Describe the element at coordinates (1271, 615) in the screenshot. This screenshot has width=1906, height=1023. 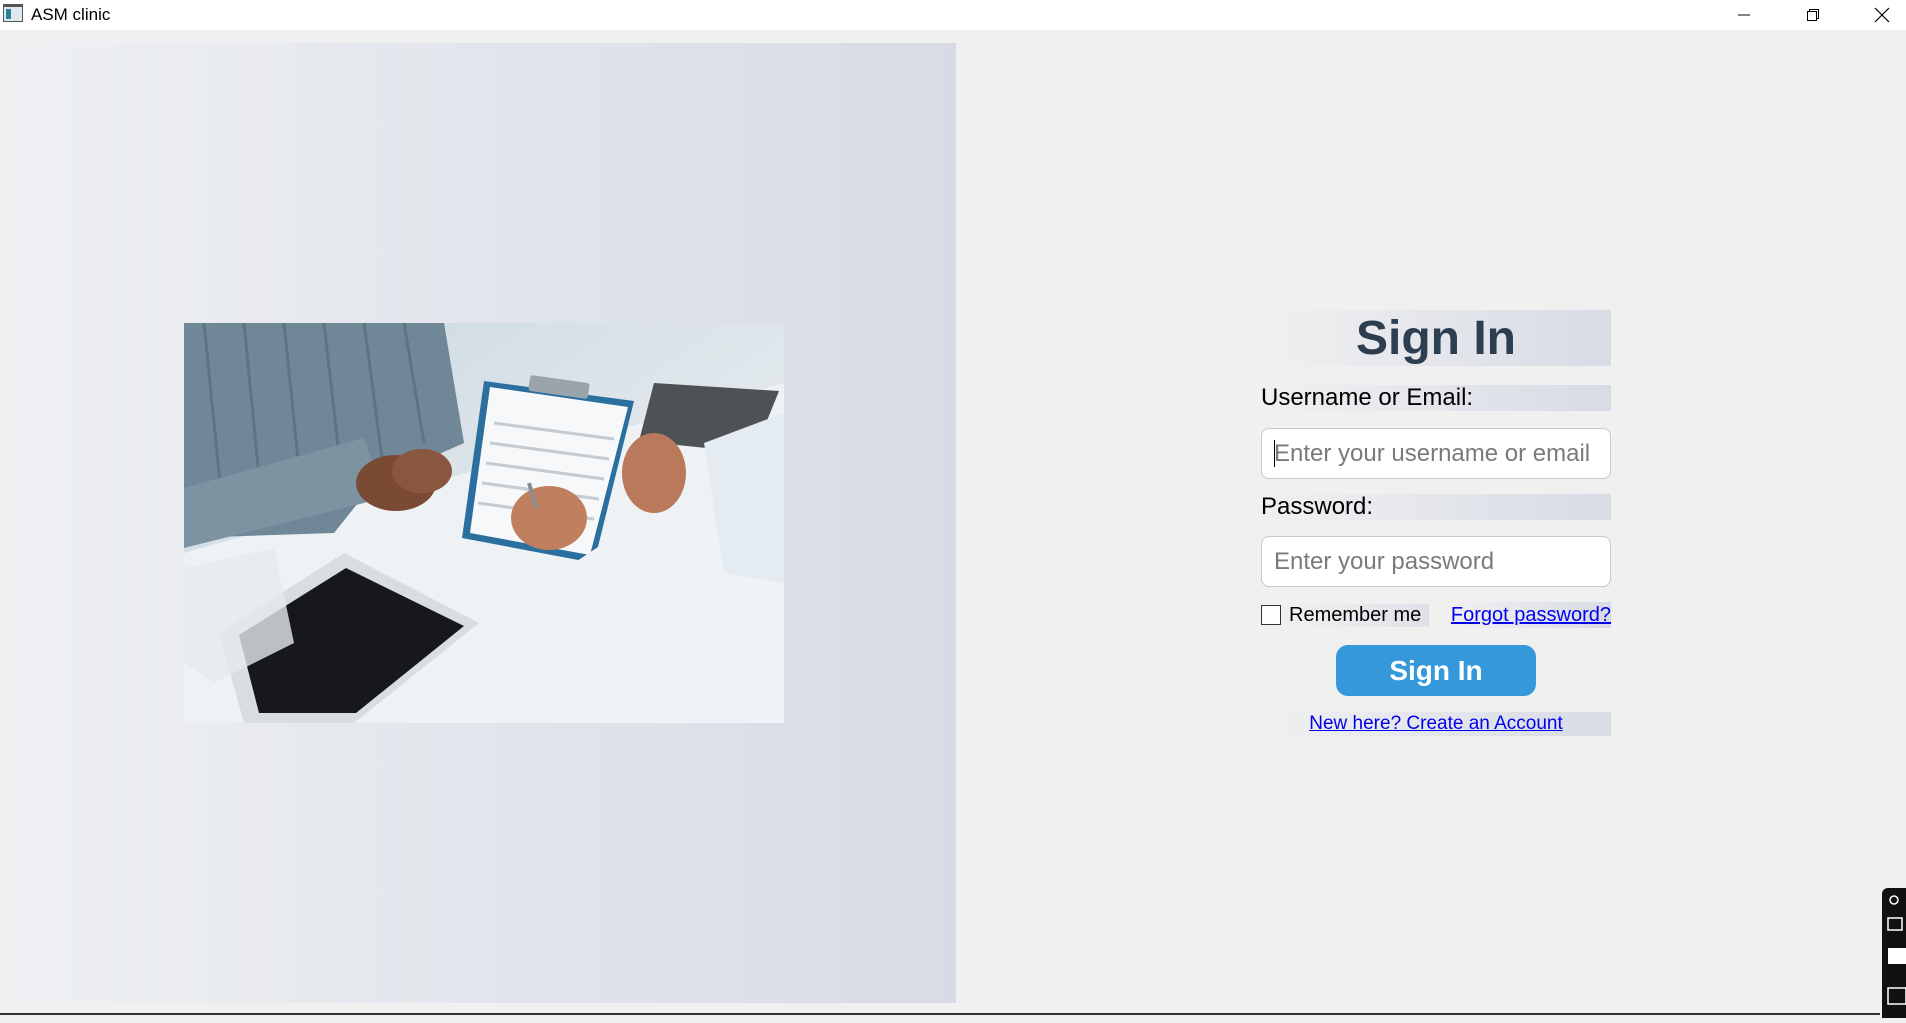
I see `remember-me-checkbox` at that location.